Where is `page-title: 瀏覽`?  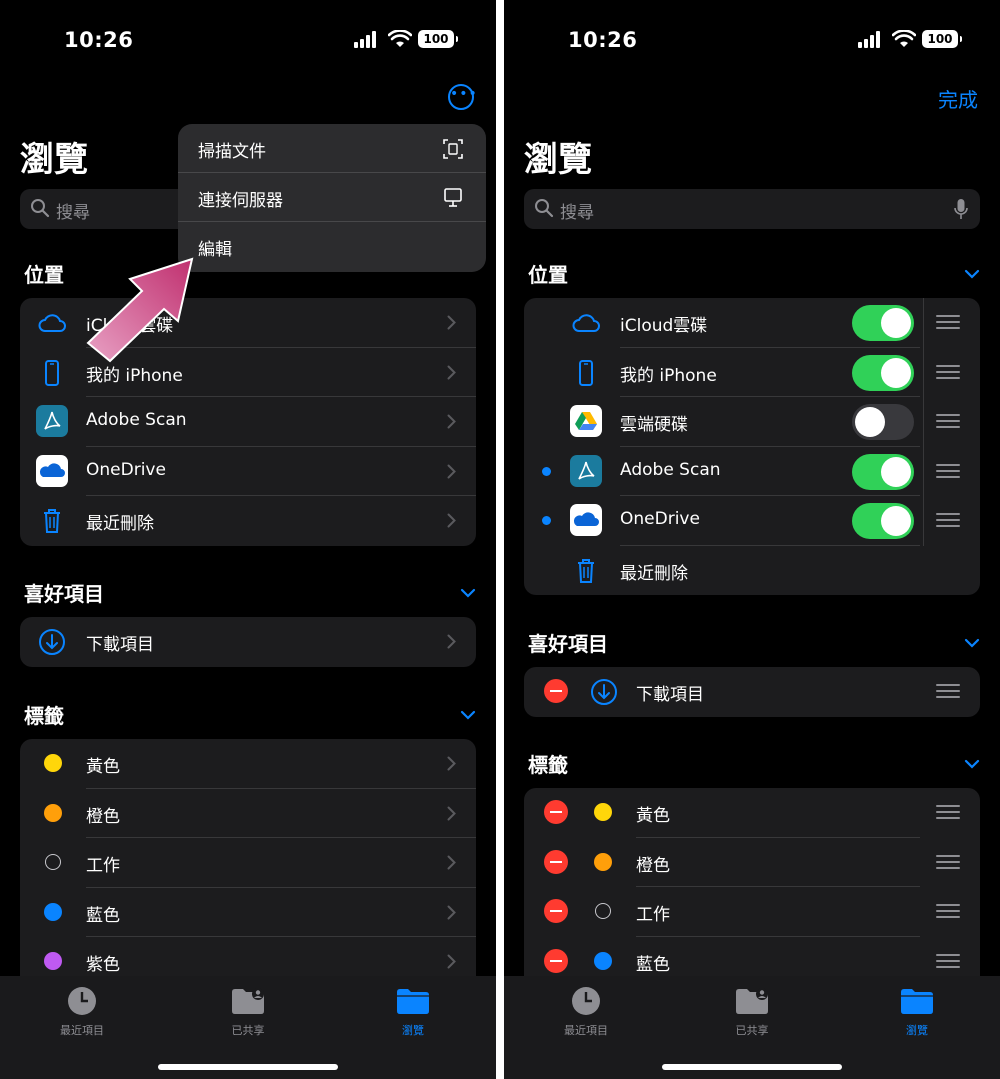 page-title: 瀏覽 is located at coordinates (54, 160).